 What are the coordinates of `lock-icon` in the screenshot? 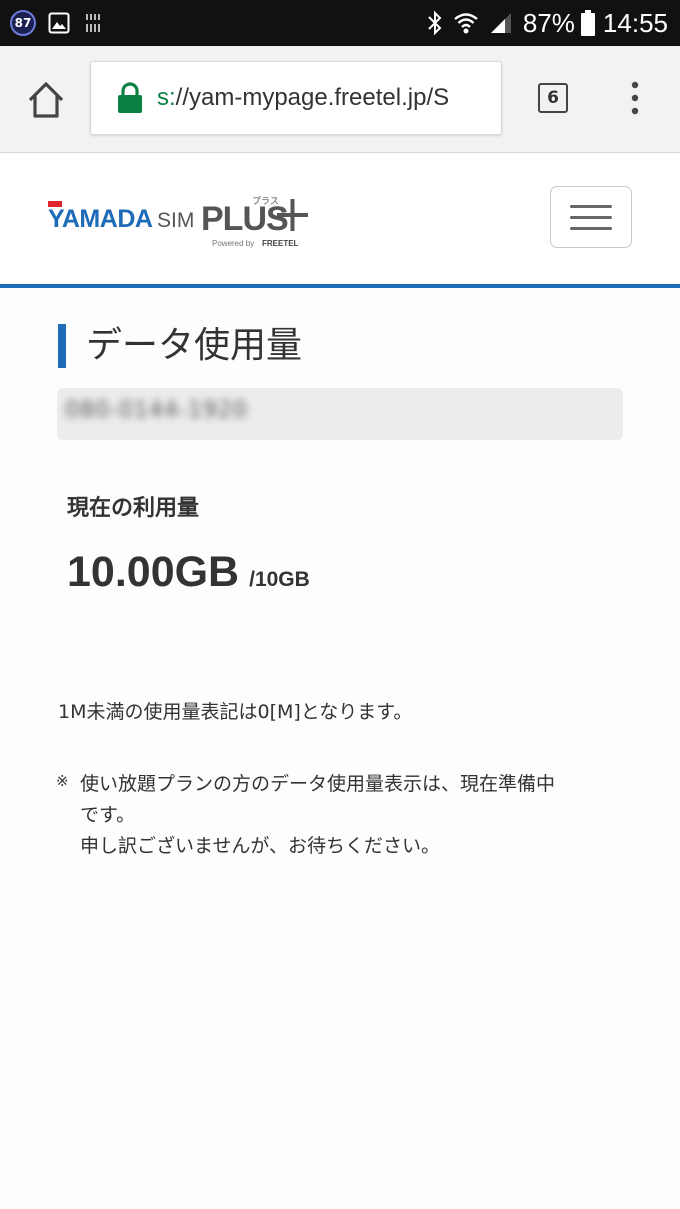 It's located at (130, 97).